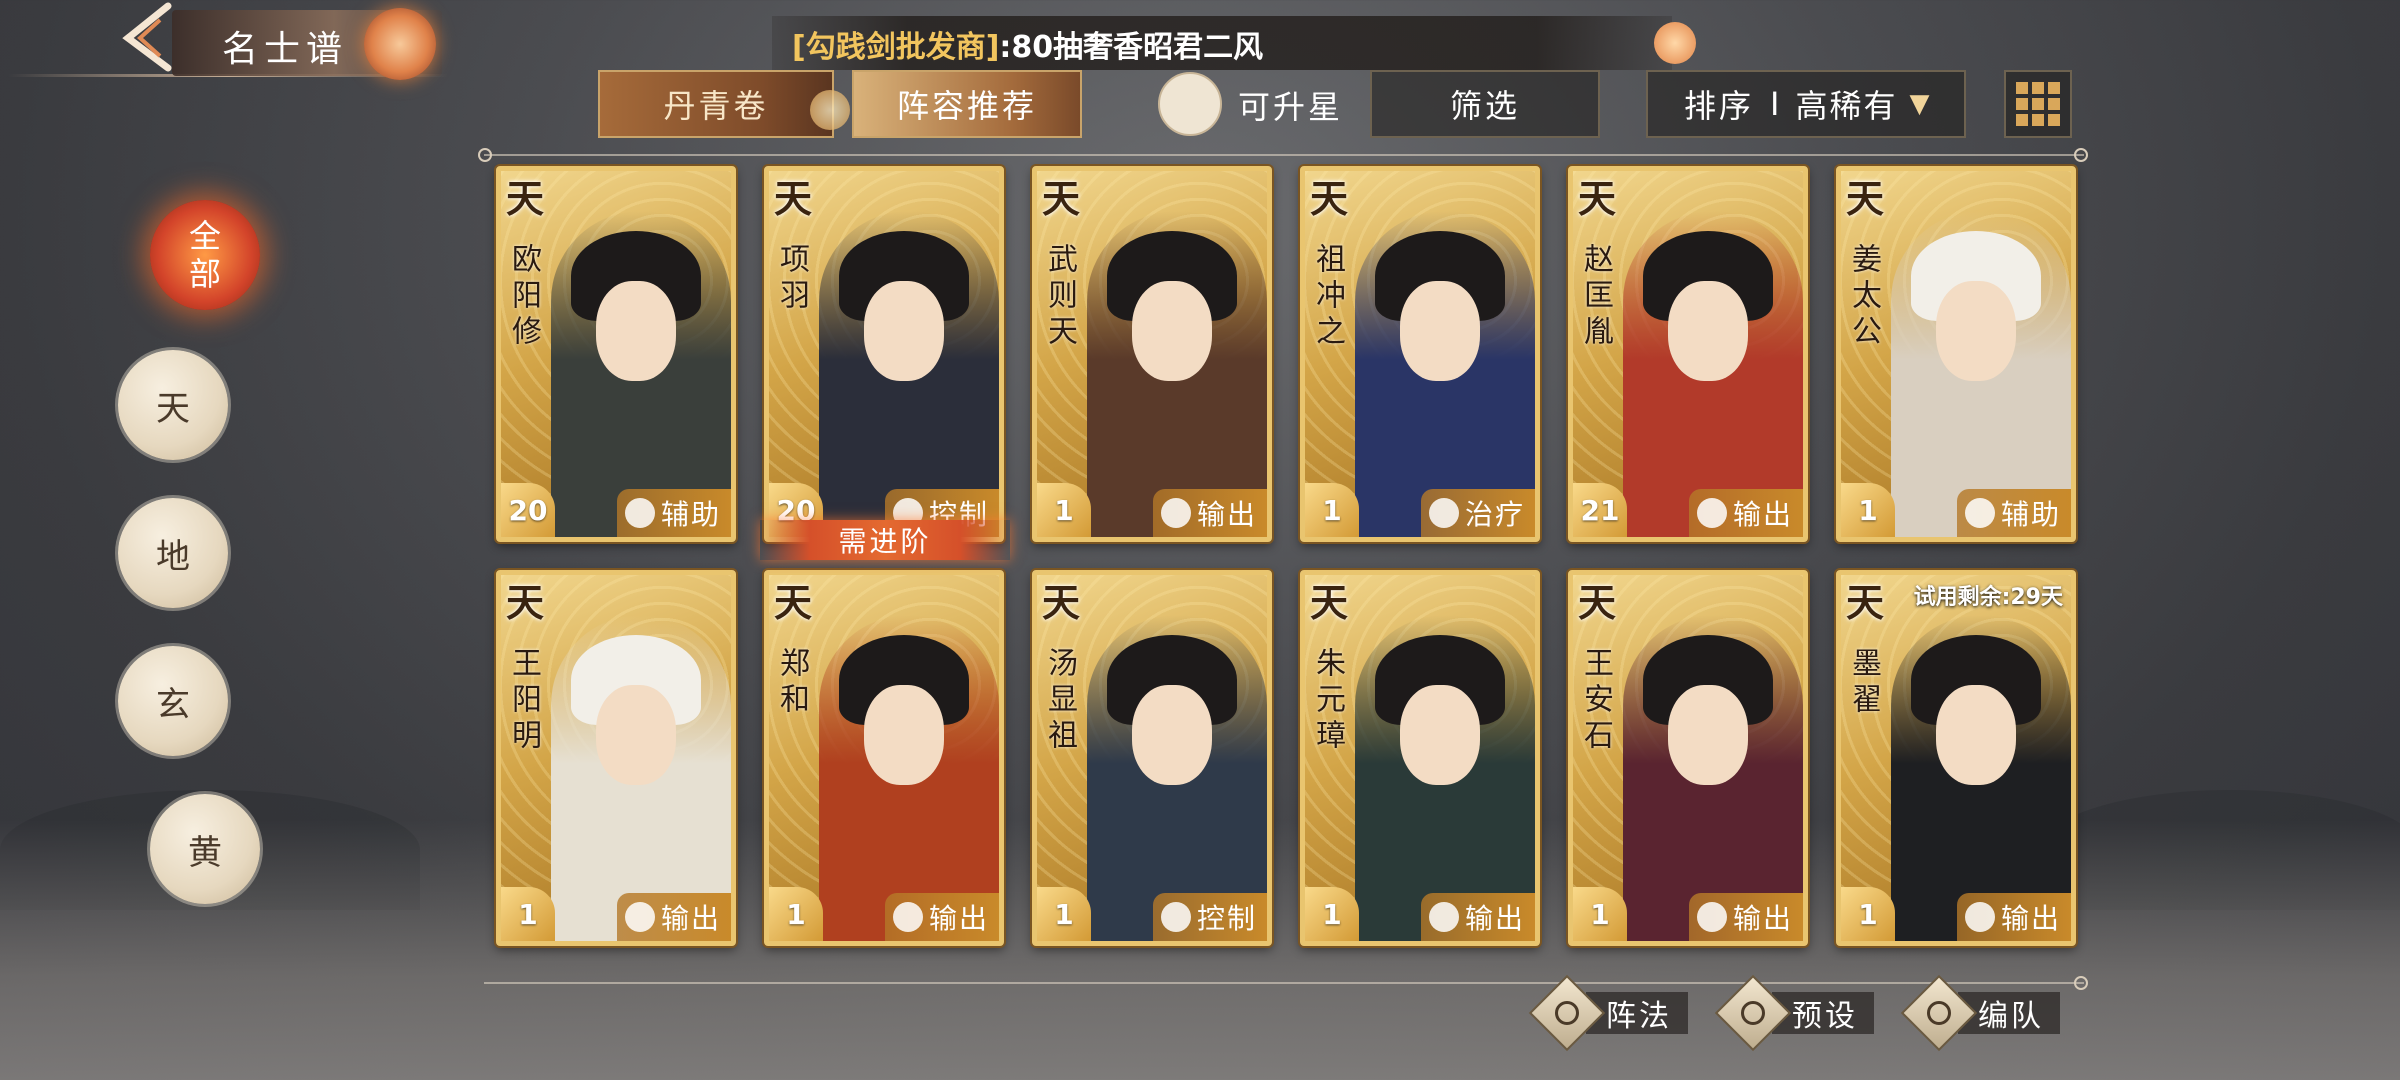 The image size is (2400, 1080). Describe the element at coordinates (724, 104) in the screenshot. I see `tab-danqing: 丹青卷` at that location.